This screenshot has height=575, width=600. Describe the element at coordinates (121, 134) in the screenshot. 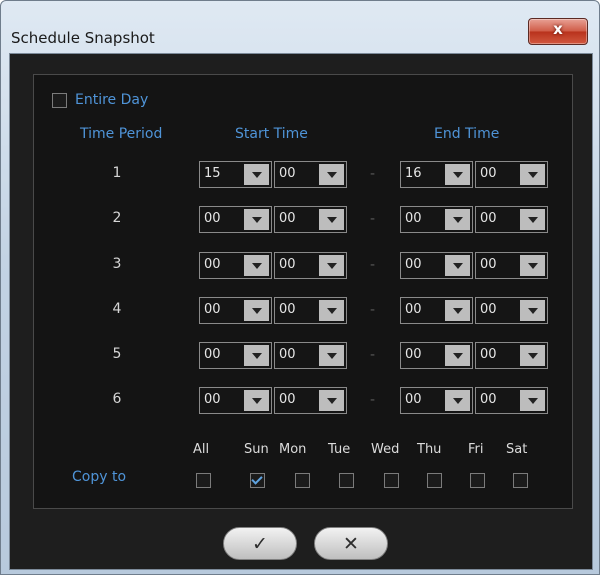

I see `time-period-header: Time Period` at that location.